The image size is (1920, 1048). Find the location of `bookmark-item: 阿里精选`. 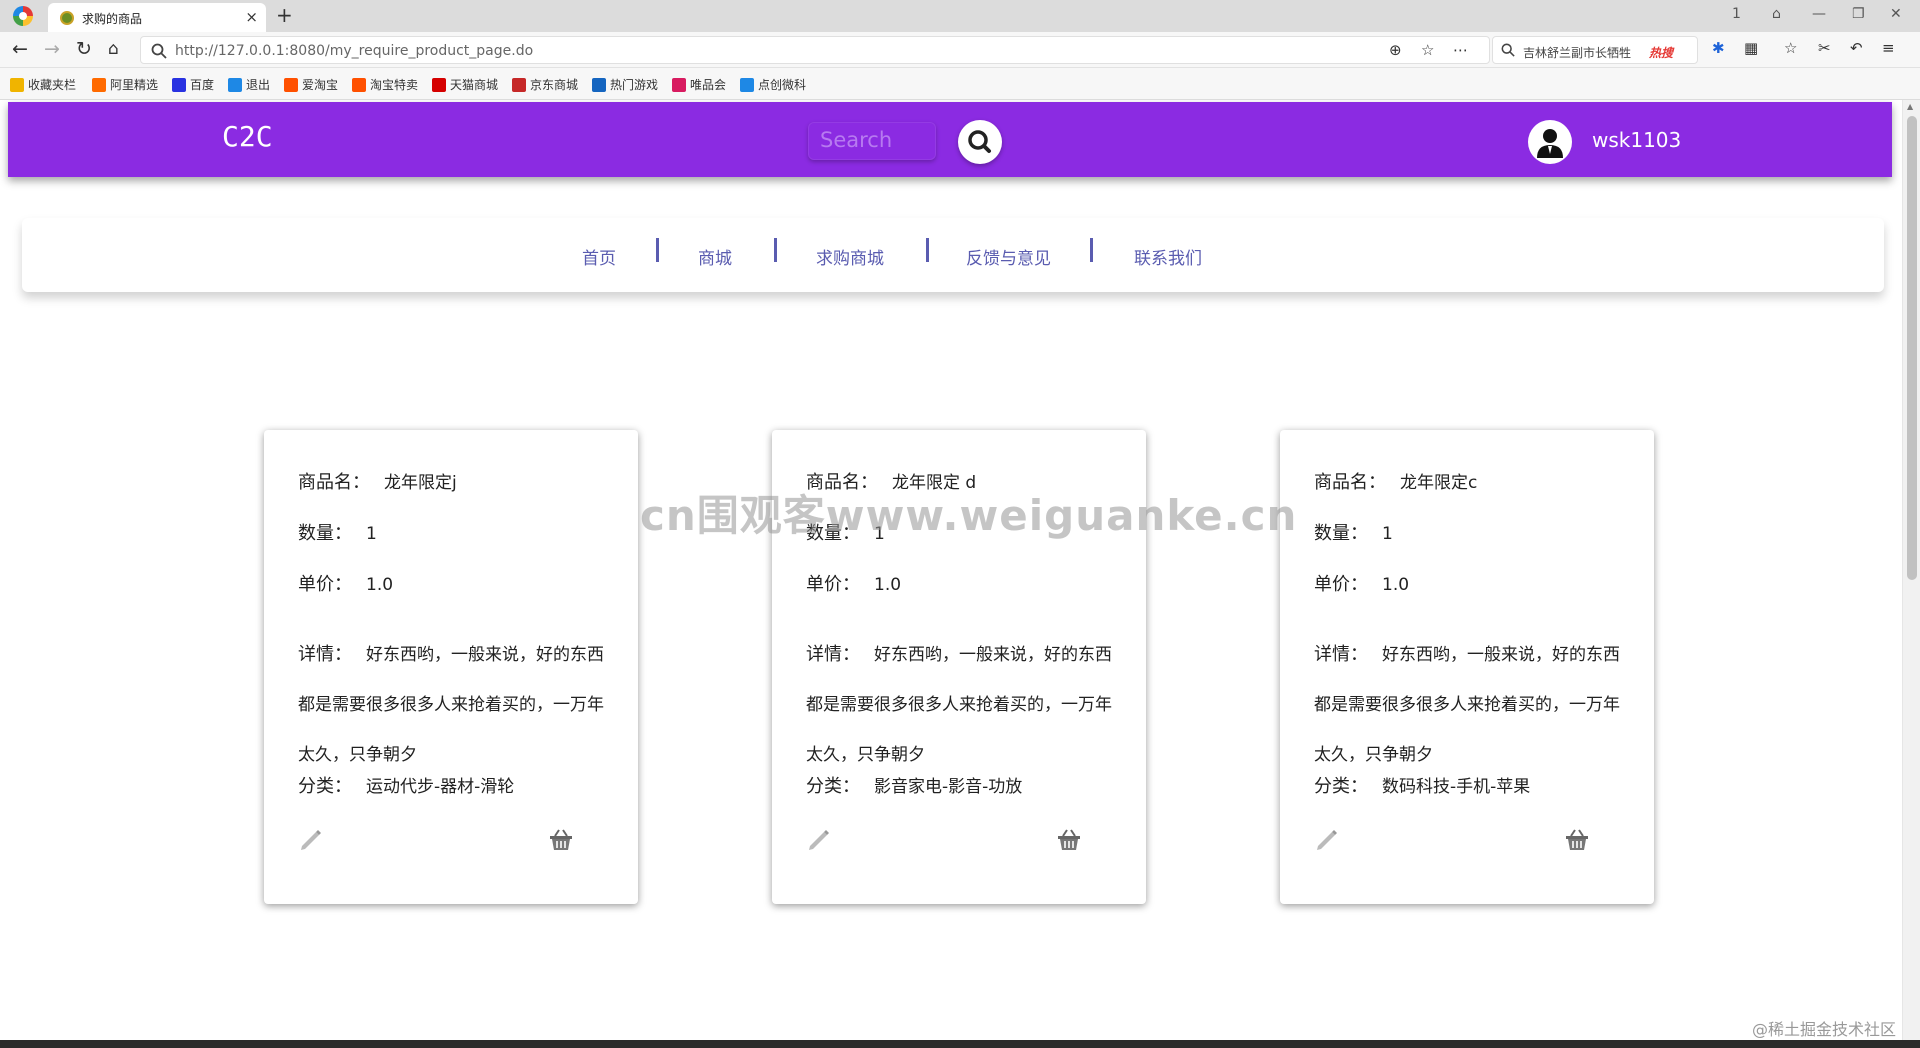

bookmark-item: 阿里精选 is located at coordinates (125, 84).